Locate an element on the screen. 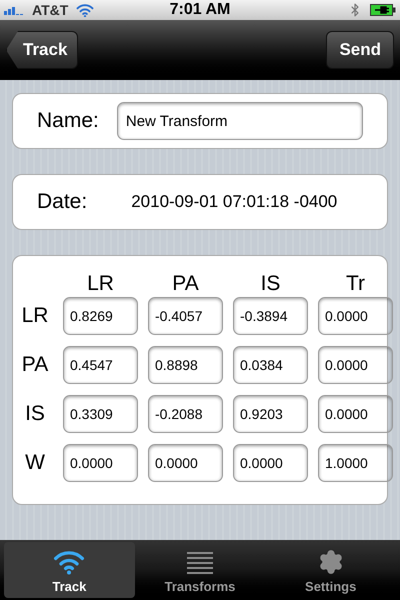 This screenshot has height=600, width=400. tab-button: Settings is located at coordinates (330, 570).